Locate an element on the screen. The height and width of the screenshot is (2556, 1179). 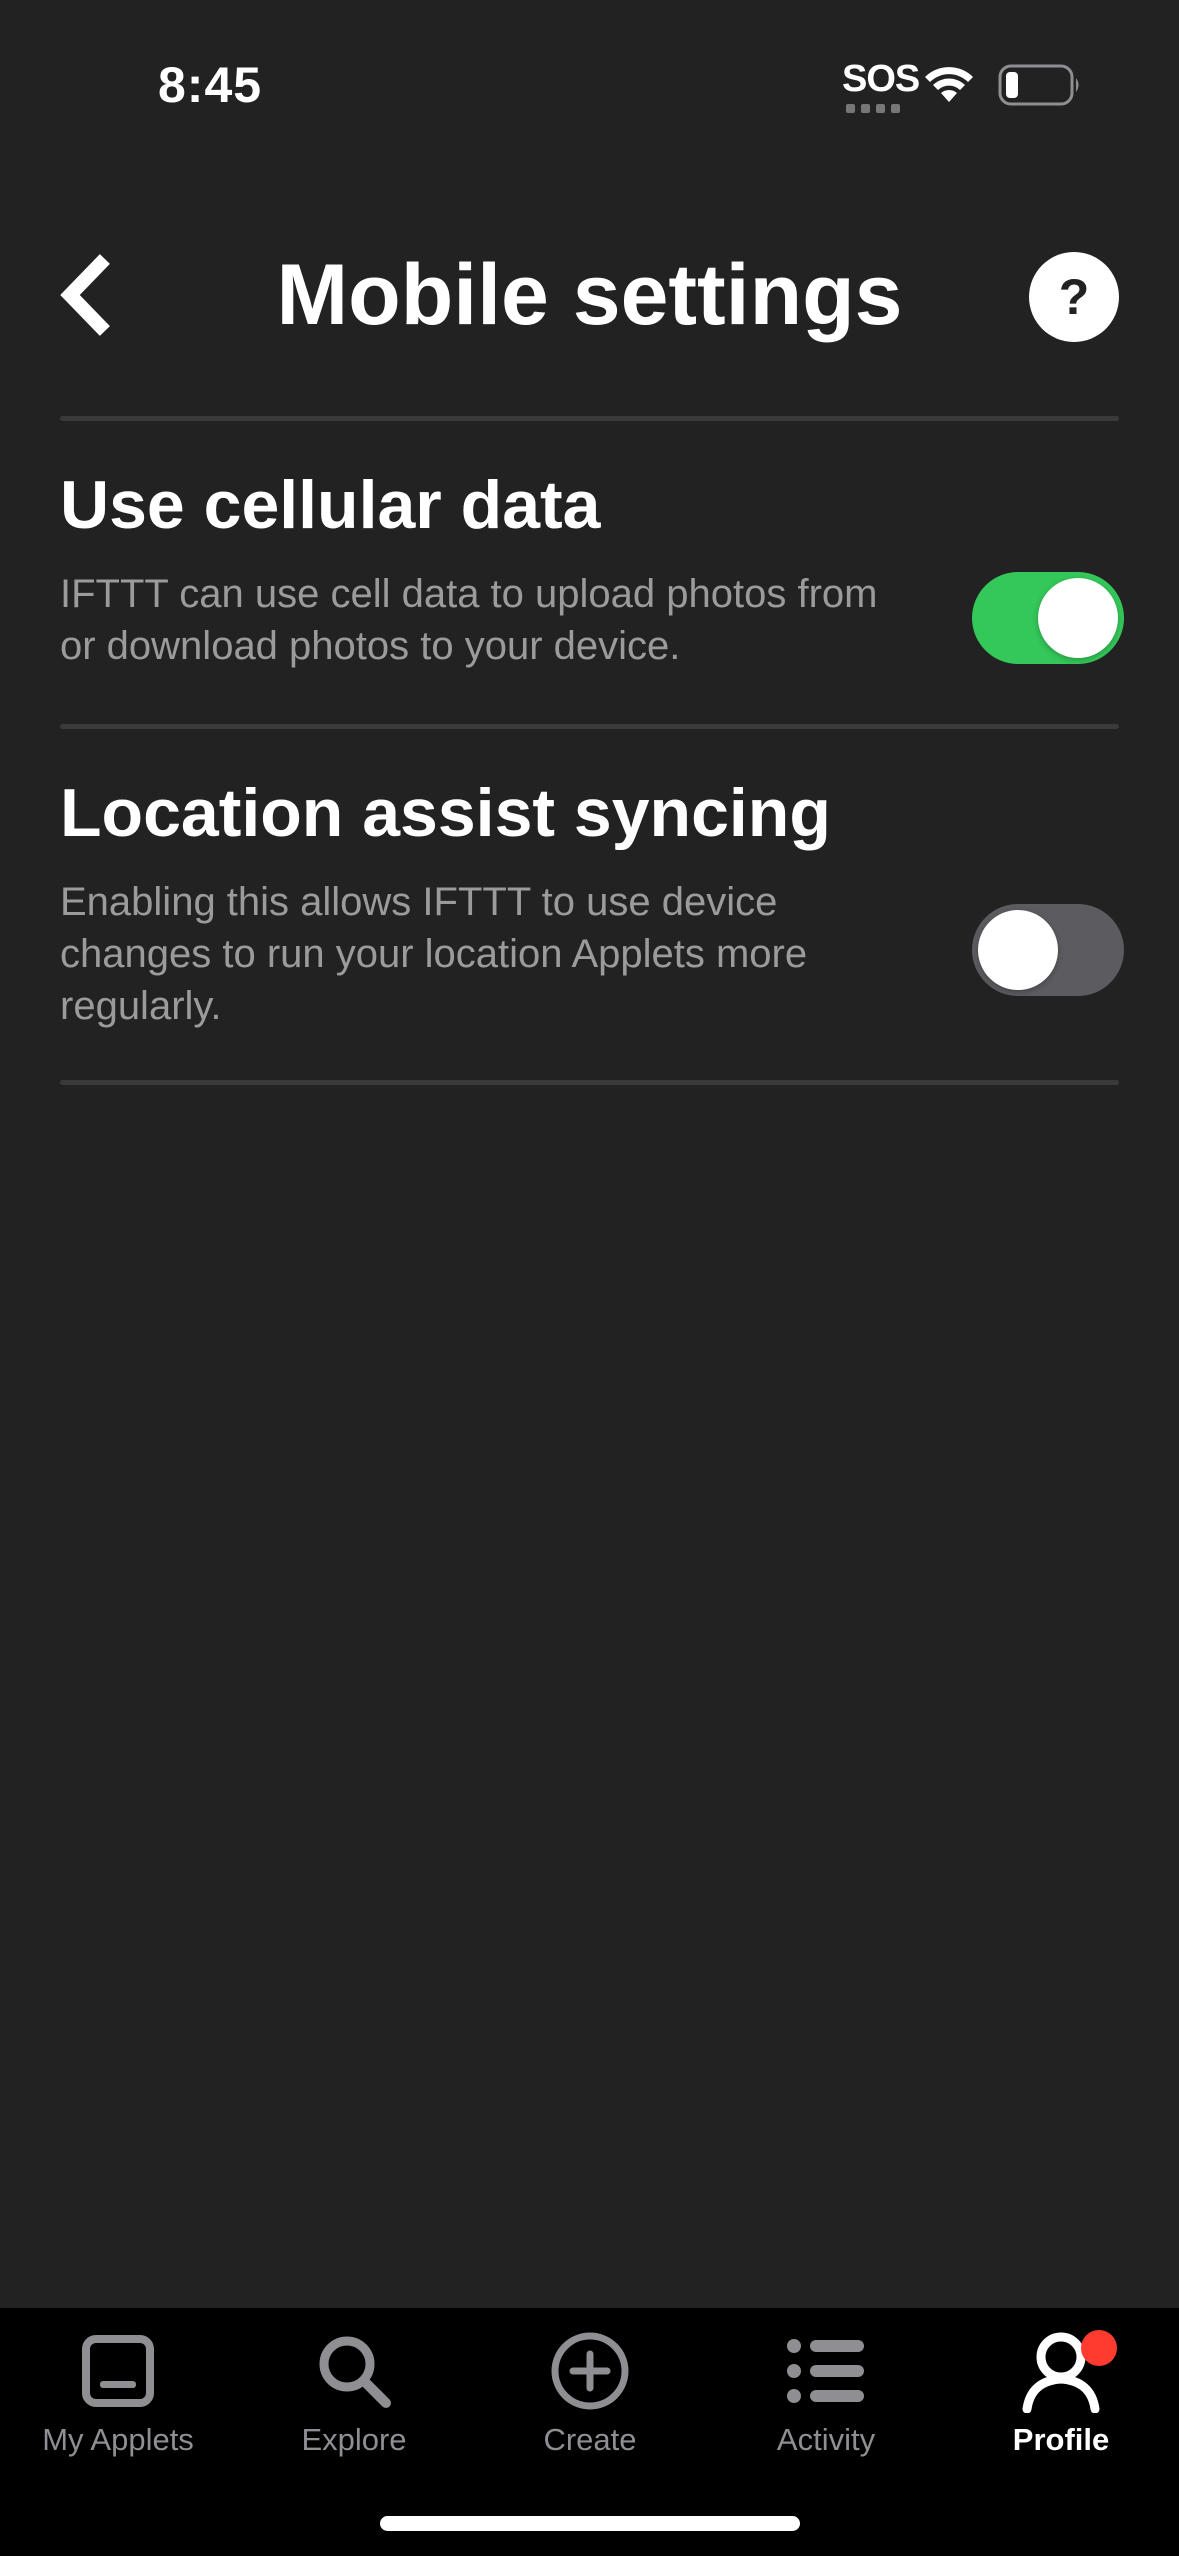
tab-profile: Profile is located at coordinates (1061, 2388).